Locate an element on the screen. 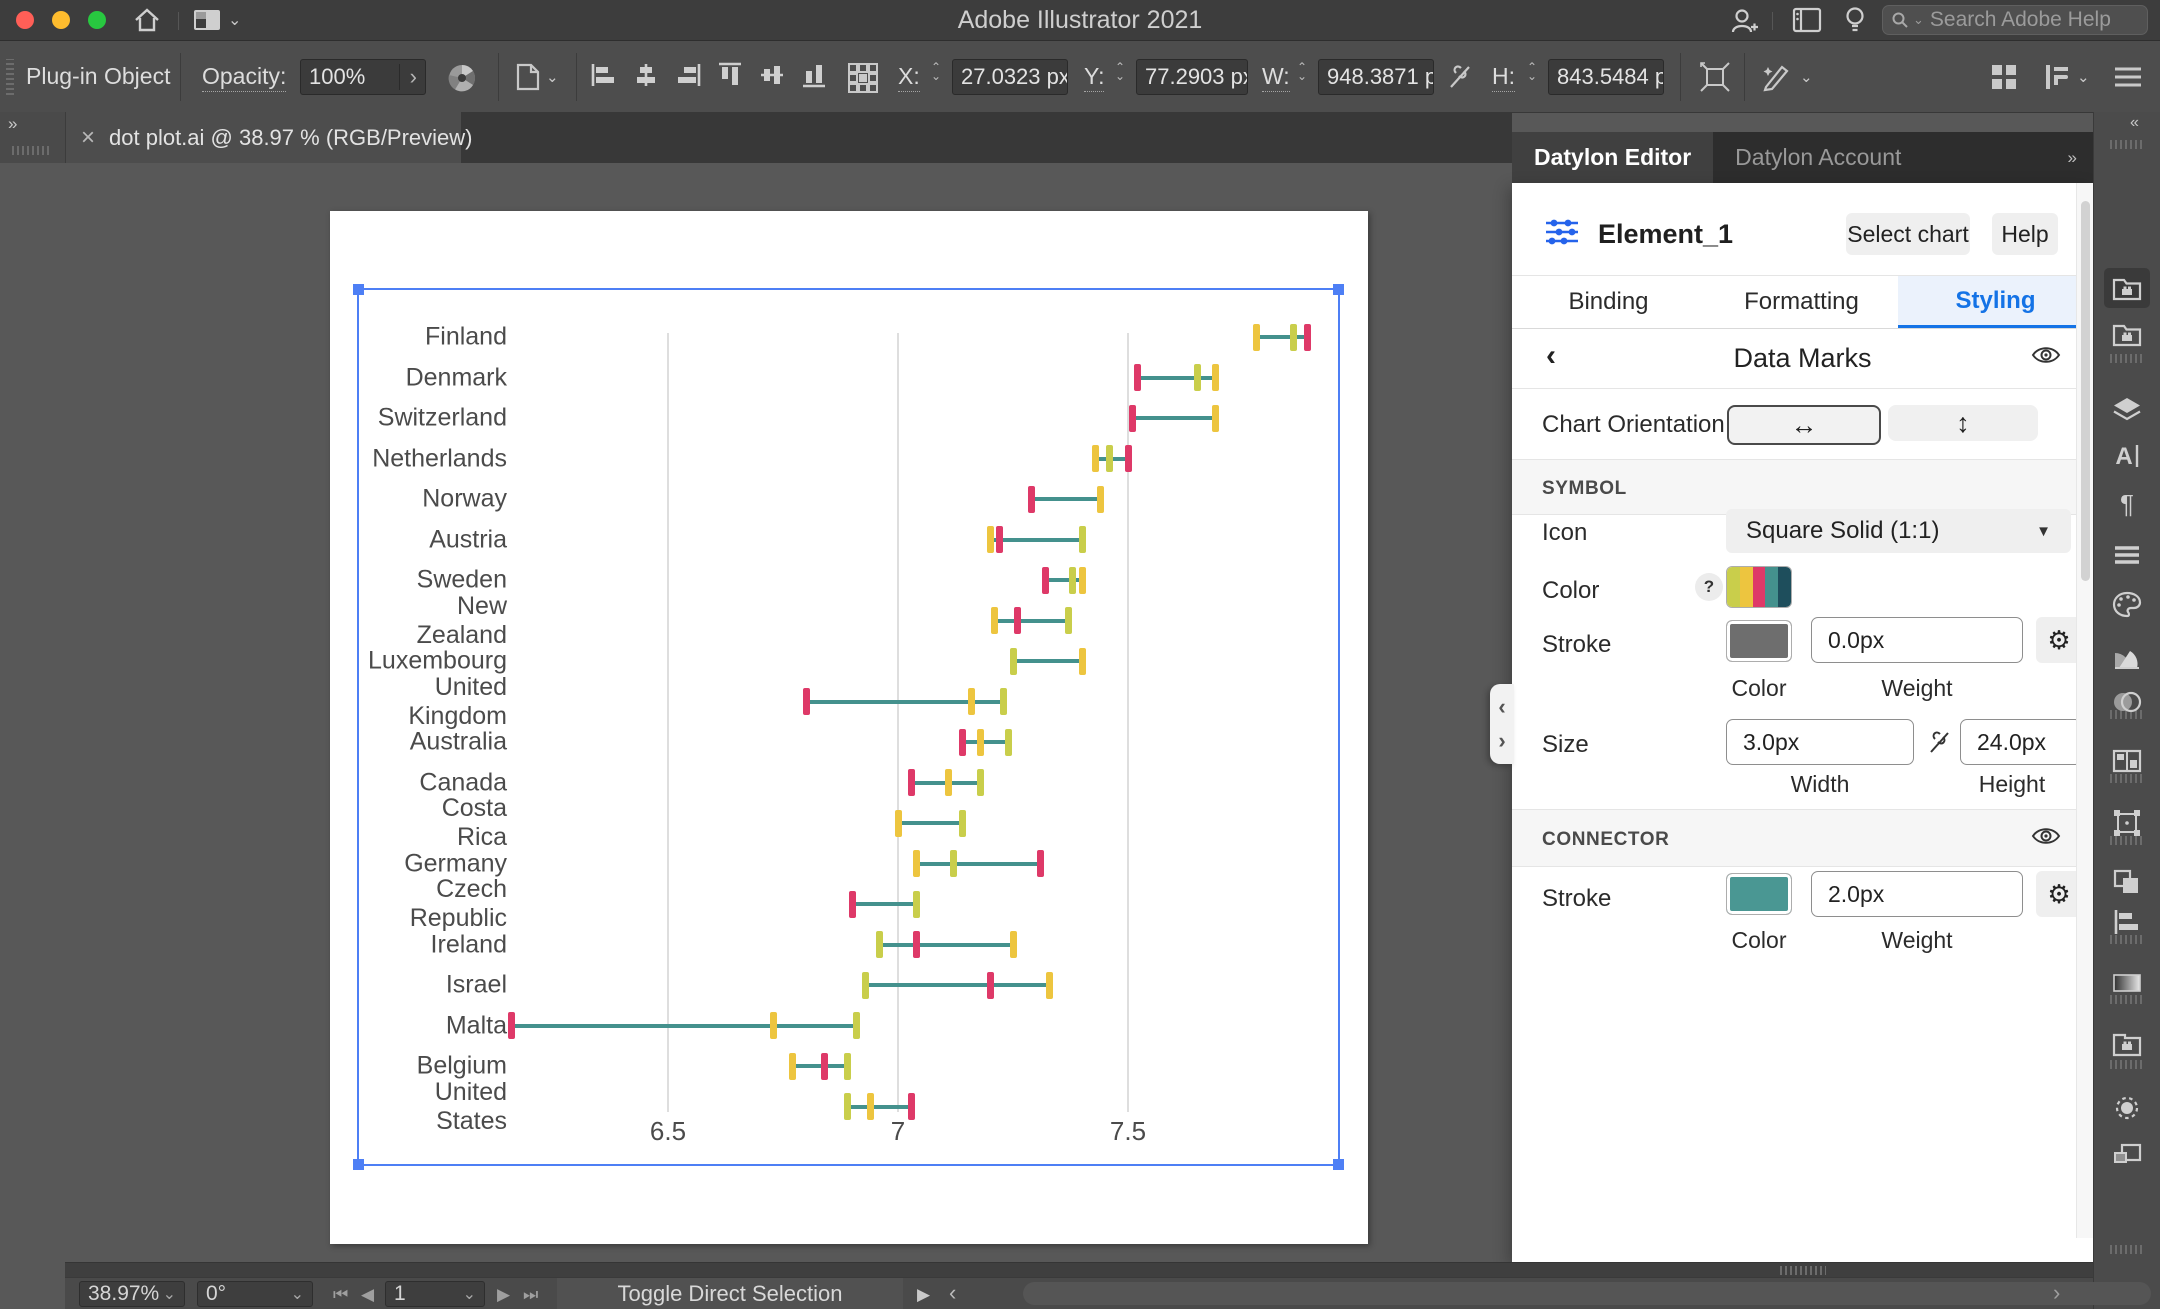 The image size is (2160, 1309). y-stepper: ⌃ ⌄ is located at coordinates (1120, 71).